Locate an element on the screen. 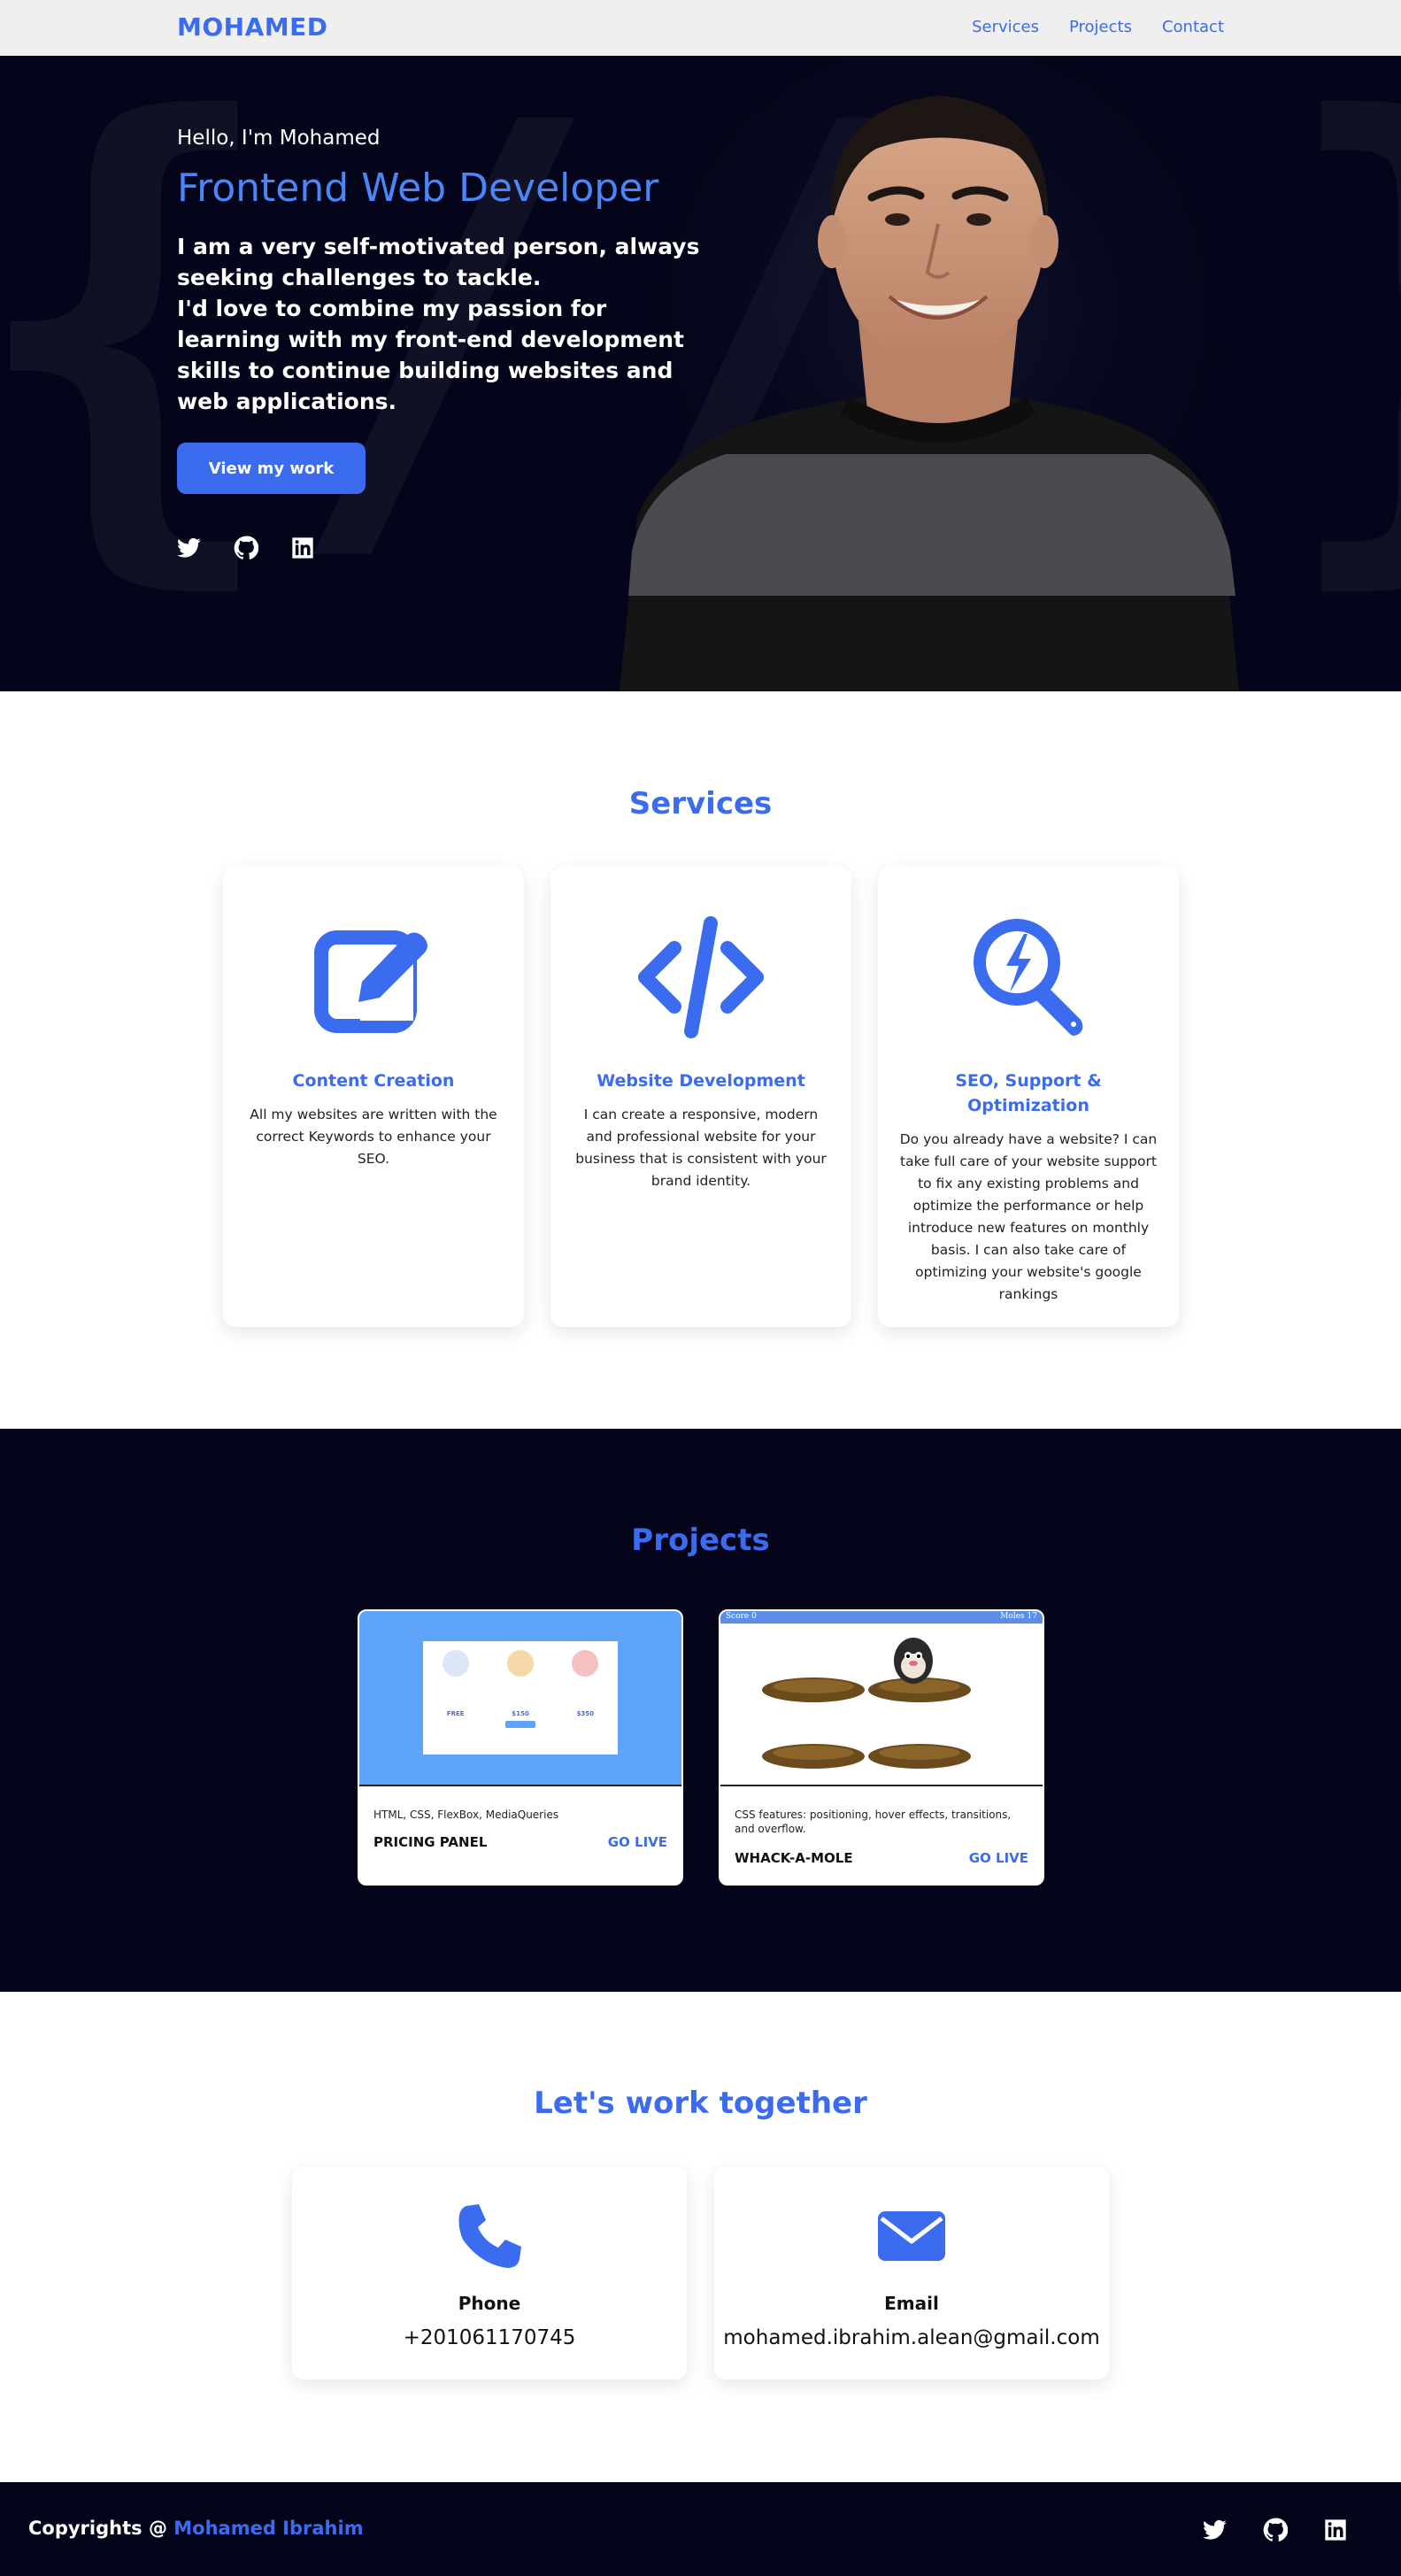 This screenshot has height=2576, width=1401. contact-title: Let's work together is located at coordinates (700, 2103).